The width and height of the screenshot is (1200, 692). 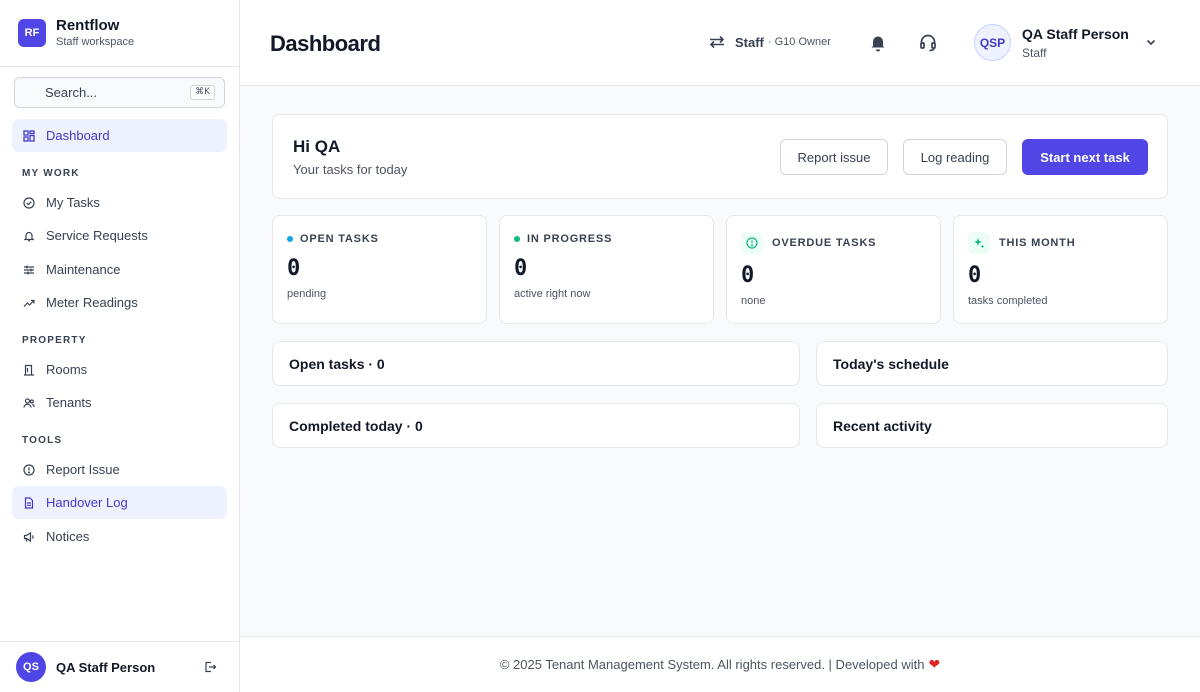 I want to click on headset-icon, so click(x=928, y=43).